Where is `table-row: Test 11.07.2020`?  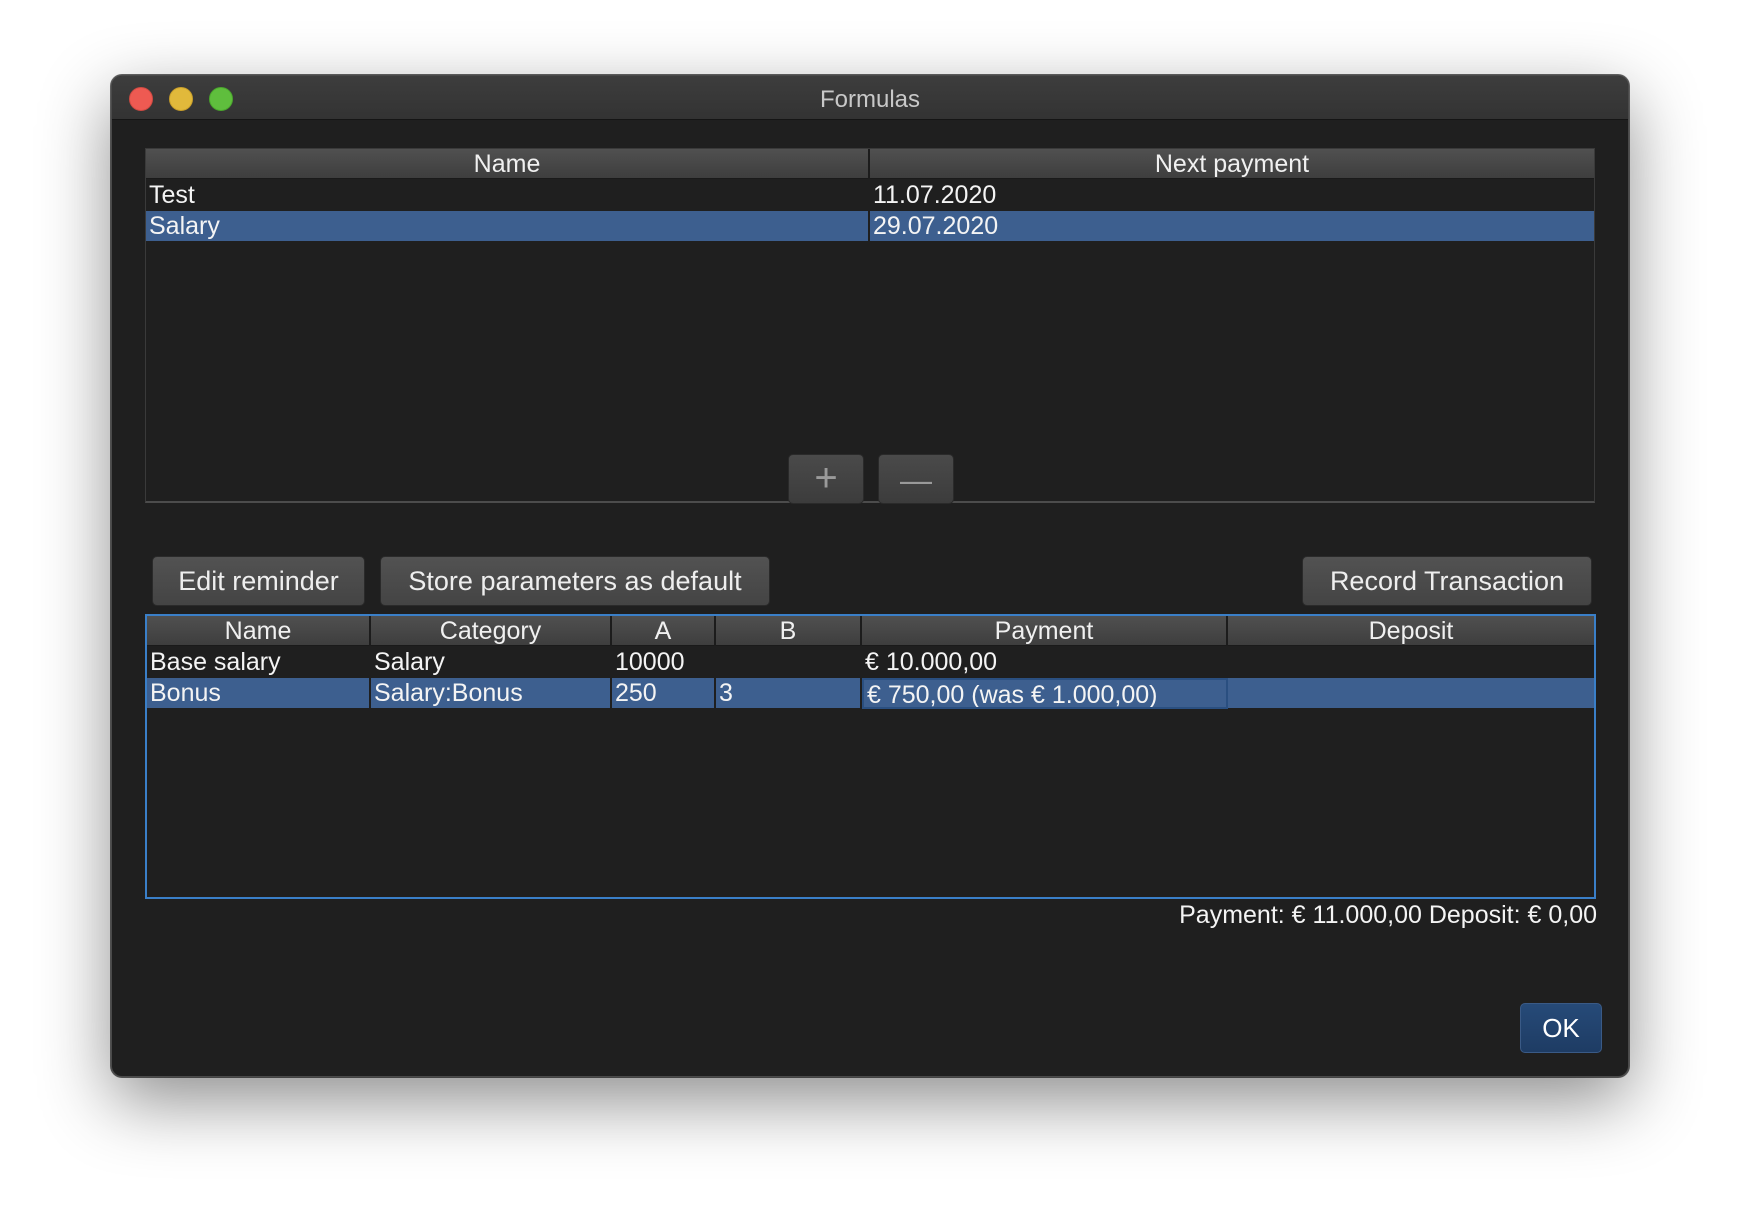 table-row: Test 11.07.2020 is located at coordinates (870, 195).